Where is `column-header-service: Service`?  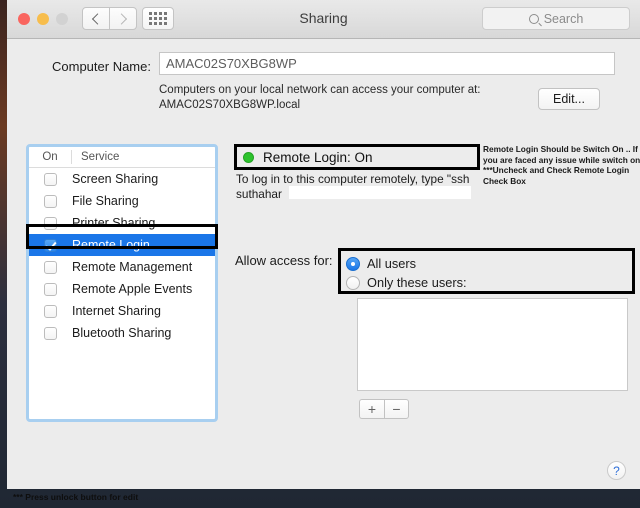
column-header-service: Service is located at coordinates (100, 157).